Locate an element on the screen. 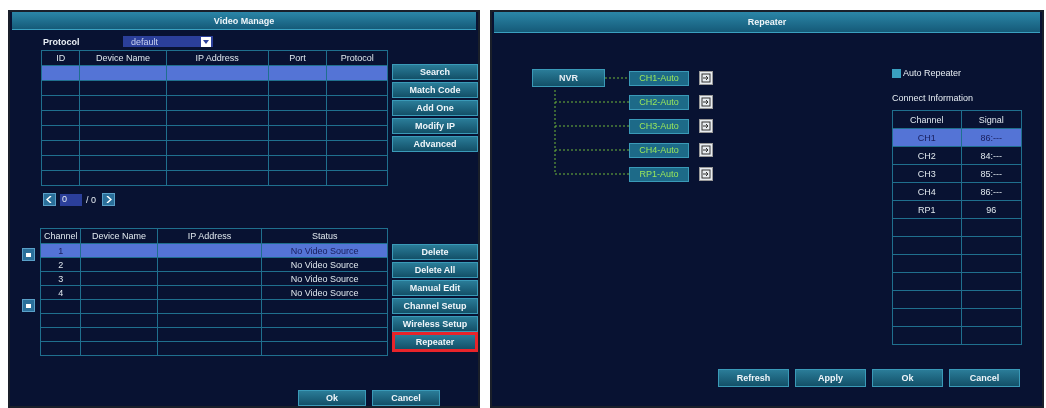  channel-node: RP1-Auto is located at coordinates (659, 174).